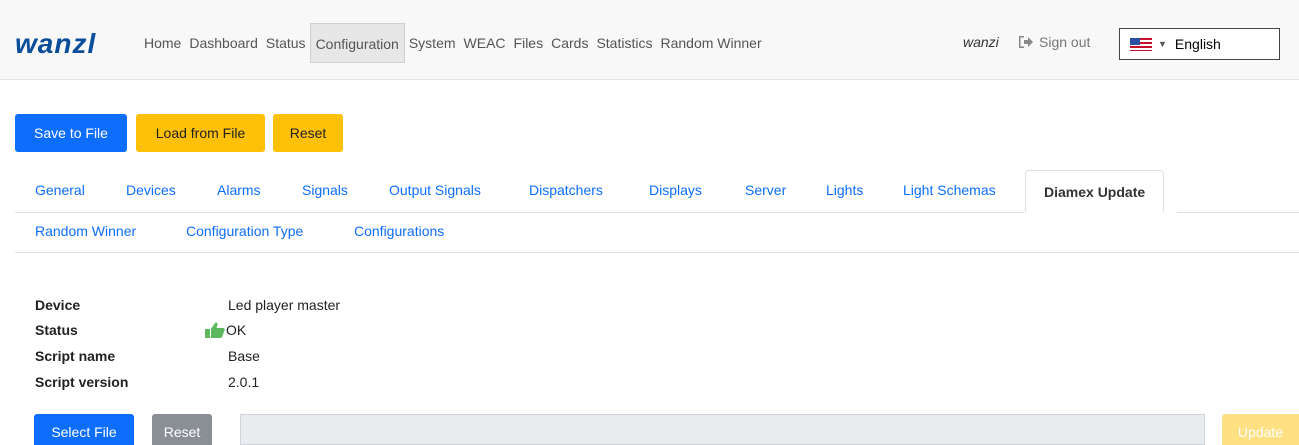  Describe the element at coordinates (82, 382) in the screenshot. I see `script-version-label: Script version` at that location.